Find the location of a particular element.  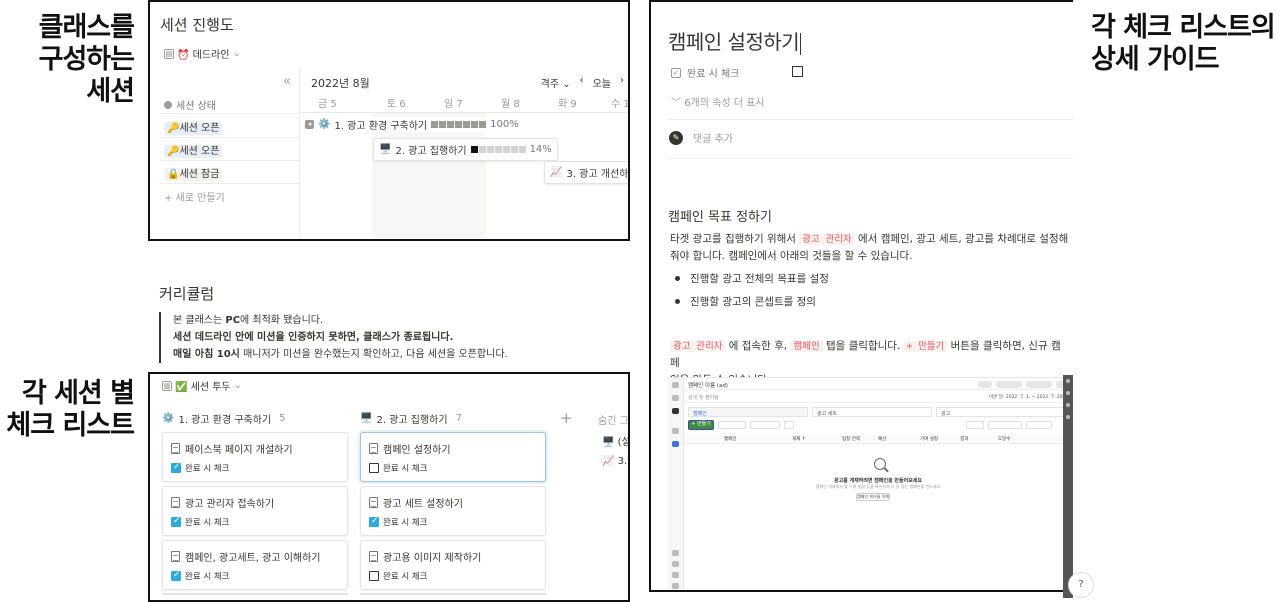

timeline-item: ◂ ⚙️ 1. 광고 환경 구축하기 100% is located at coordinates (412, 124).